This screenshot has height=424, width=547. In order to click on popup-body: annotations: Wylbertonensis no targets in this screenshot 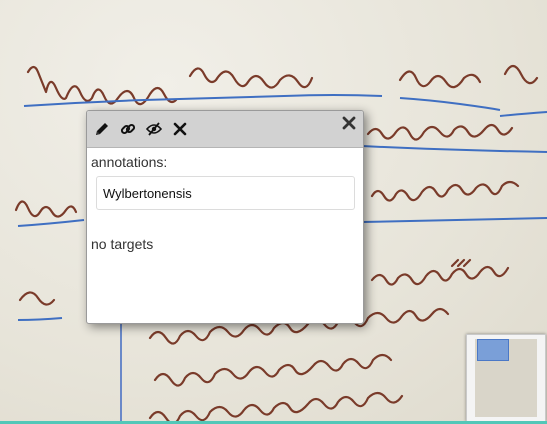, I will do `click(225, 203)`.